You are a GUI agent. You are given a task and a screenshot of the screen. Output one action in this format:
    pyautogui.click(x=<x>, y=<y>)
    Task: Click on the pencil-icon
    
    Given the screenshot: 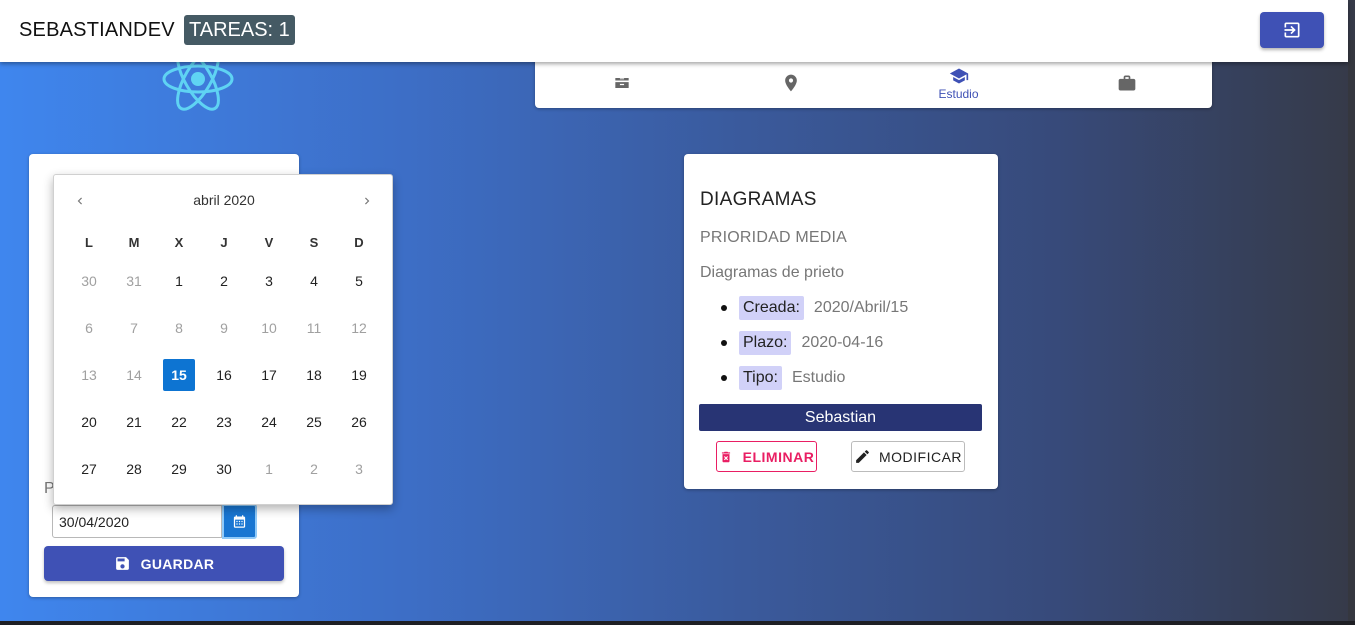 What is the action you would take?
    pyautogui.click(x=862, y=456)
    